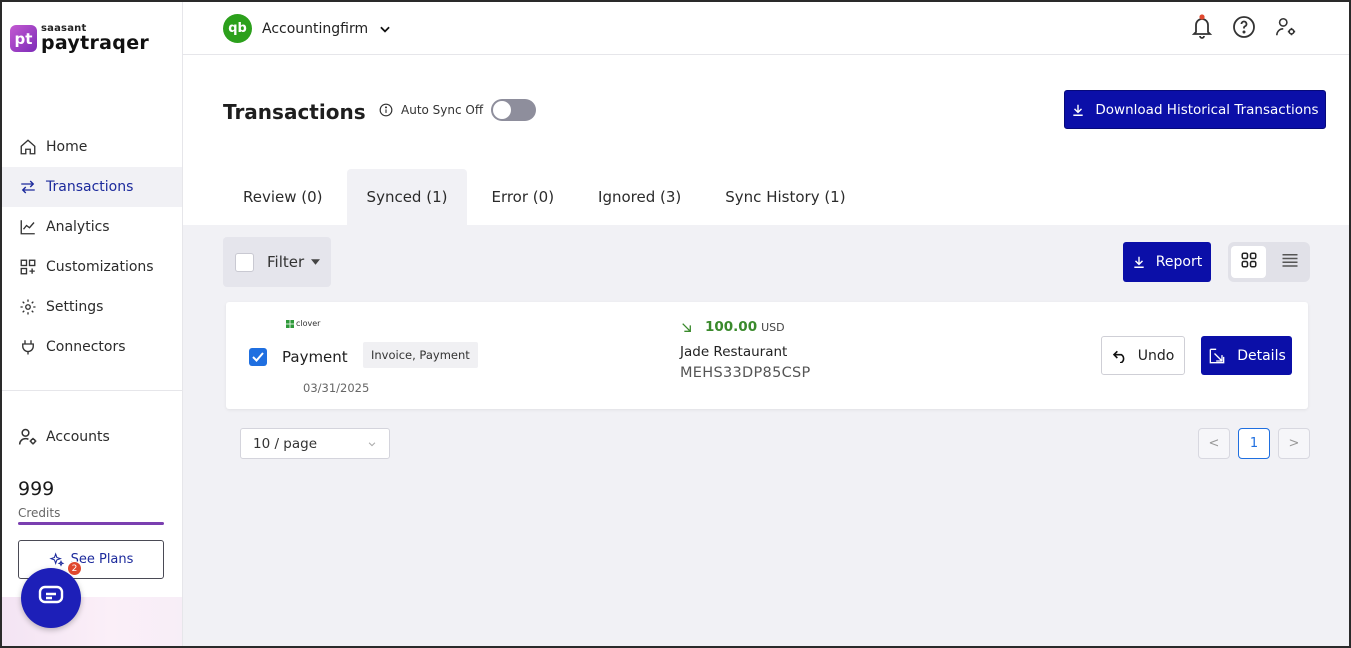 Image resolution: width=1351 pixels, height=648 pixels. Describe the element at coordinates (686, 327) in the screenshot. I see `arrow-down-right-icon` at that location.